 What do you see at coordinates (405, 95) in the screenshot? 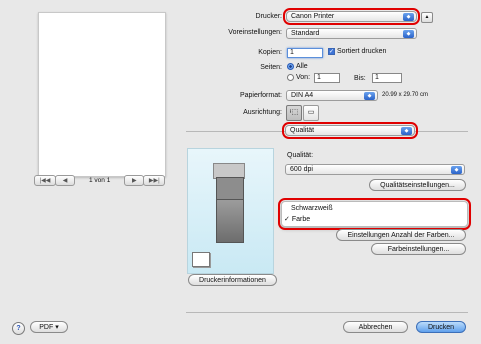
I see `paper-size-text: 20.99 x 29.70 cm` at bounding box center [405, 95].